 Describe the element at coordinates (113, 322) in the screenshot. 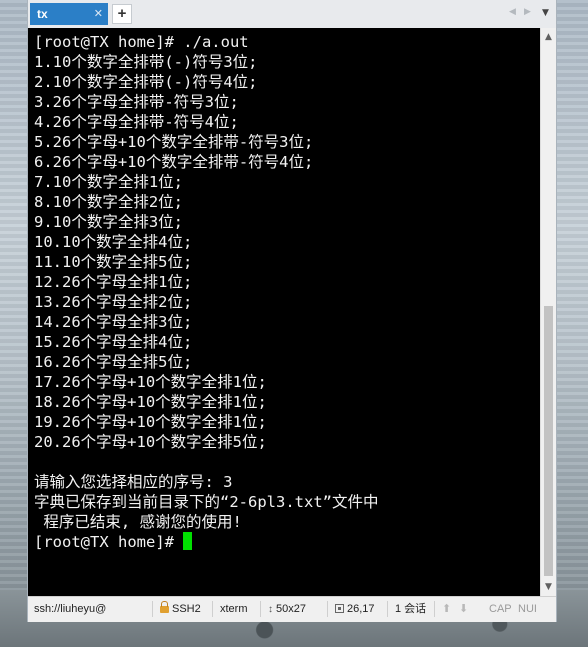

I see `terminal-line: 14.26个字母全排3位;` at that location.